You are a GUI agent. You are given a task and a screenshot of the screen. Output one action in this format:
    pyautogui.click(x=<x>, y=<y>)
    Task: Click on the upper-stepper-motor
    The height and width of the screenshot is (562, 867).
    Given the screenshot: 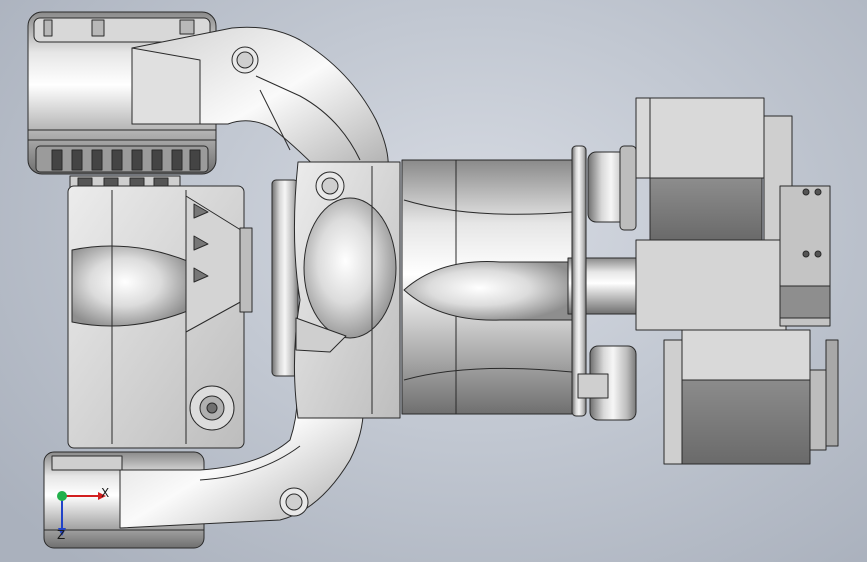 What is the action you would take?
    pyautogui.click(x=714, y=172)
    